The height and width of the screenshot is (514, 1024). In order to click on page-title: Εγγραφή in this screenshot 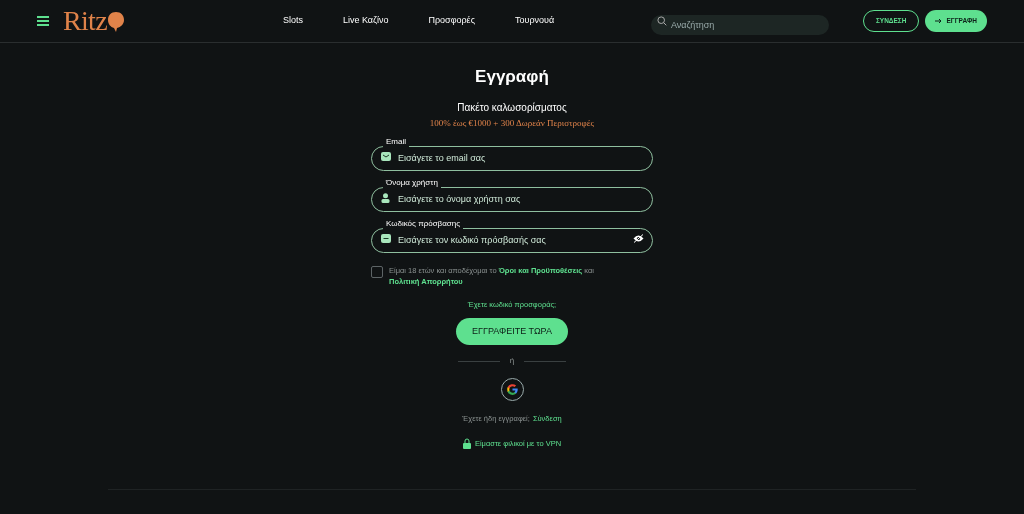, I will do `click(512, 77)`.